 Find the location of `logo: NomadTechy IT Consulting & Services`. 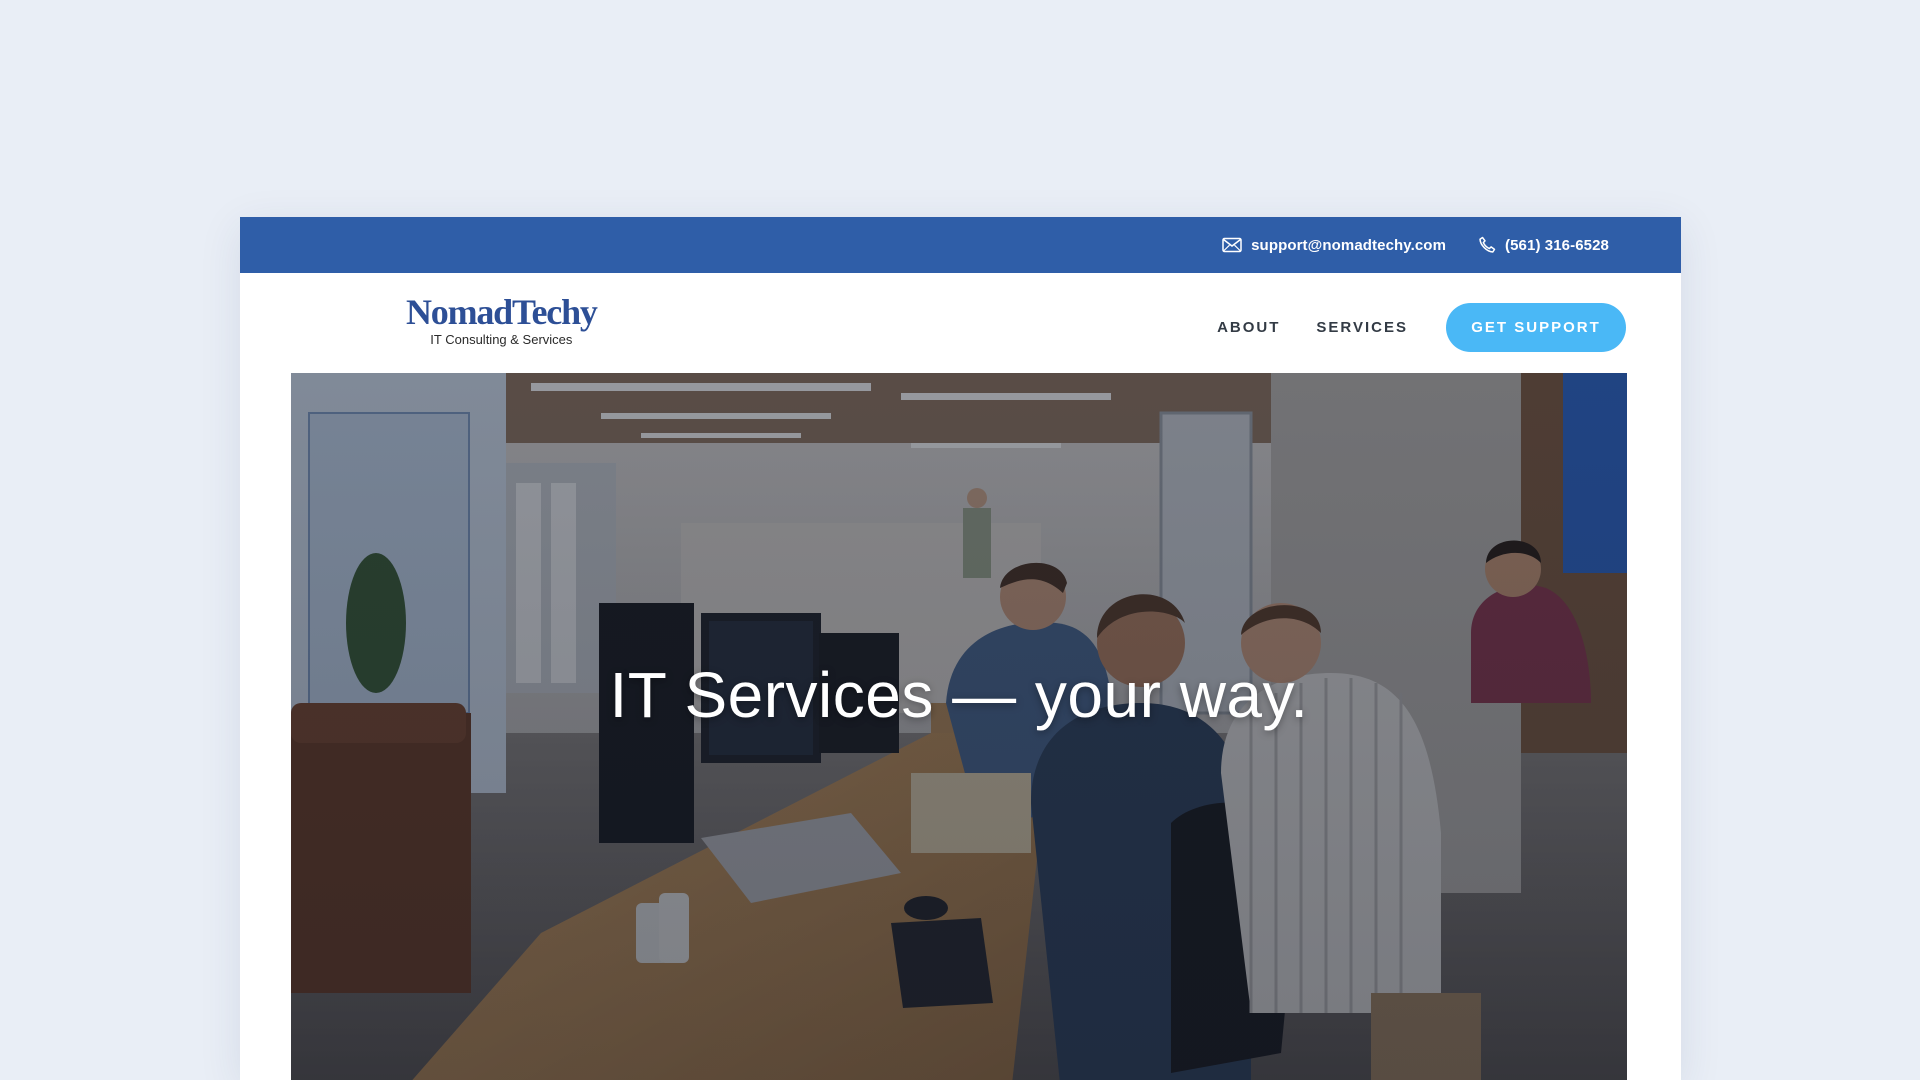

logo: NomadTechy IT Consulting & Services is located at coordinates (502, 319).